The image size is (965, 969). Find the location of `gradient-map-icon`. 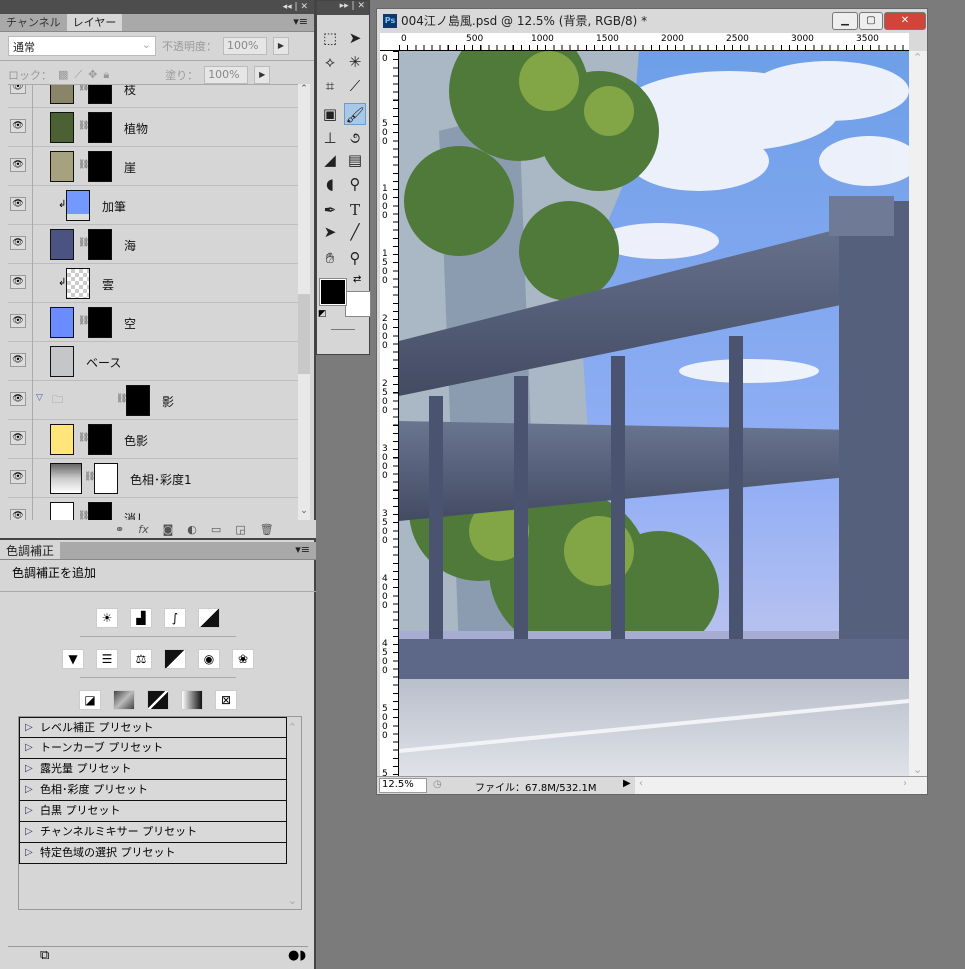

gradient-map-icon is located at coordinates (192, 700).